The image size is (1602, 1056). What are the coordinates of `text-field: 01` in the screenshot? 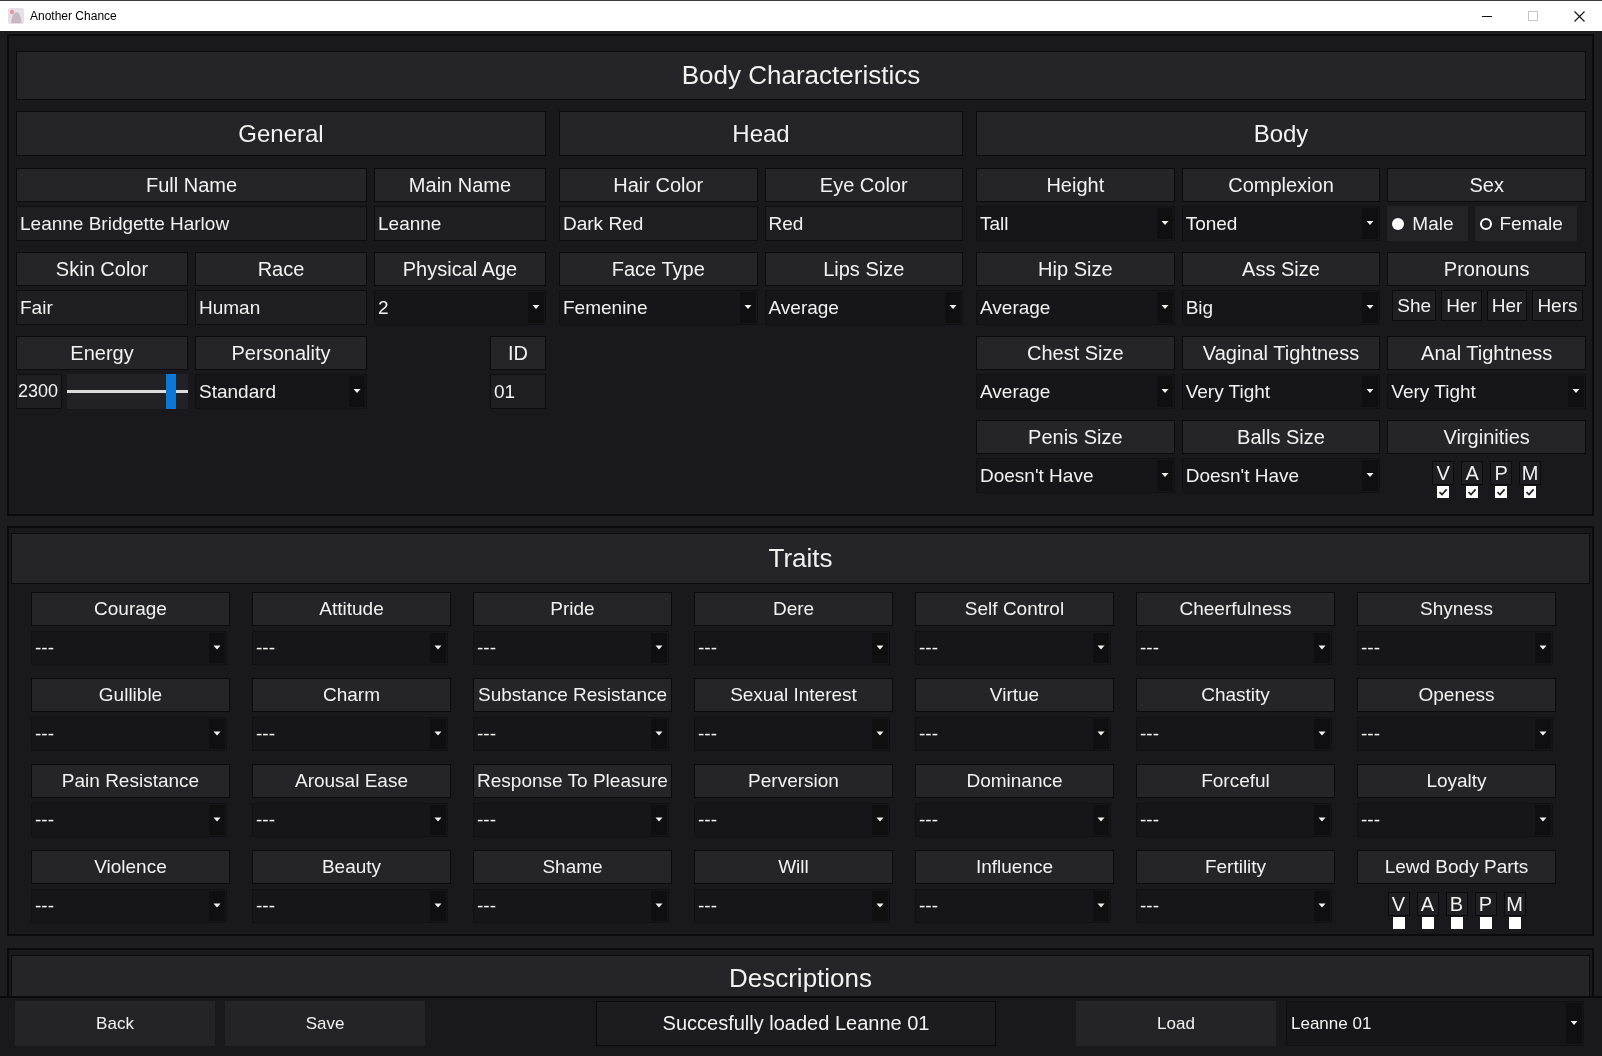 It's located at (518, 391).